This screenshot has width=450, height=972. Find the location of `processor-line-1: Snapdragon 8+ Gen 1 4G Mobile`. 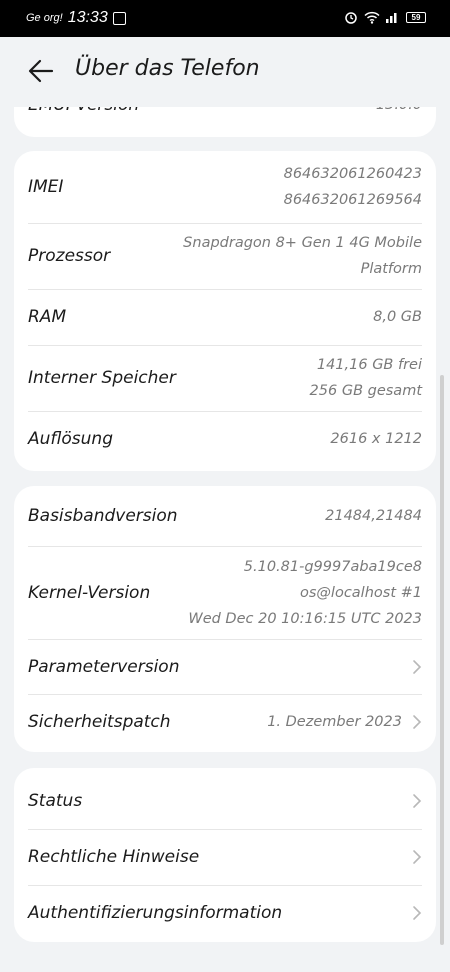

processor-line-1: Snapdragon 8+ Gen 1 4G Mobile is located at coordinates (302, 243).